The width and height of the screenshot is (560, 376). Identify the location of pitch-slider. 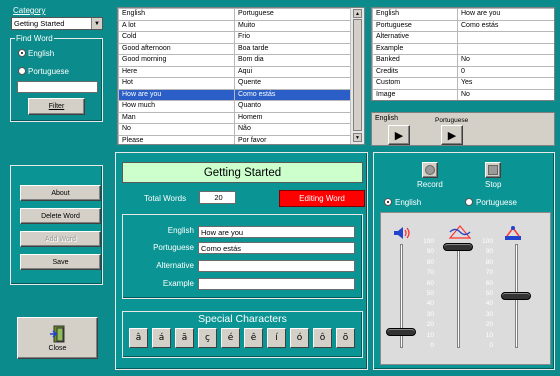
(458, 247).